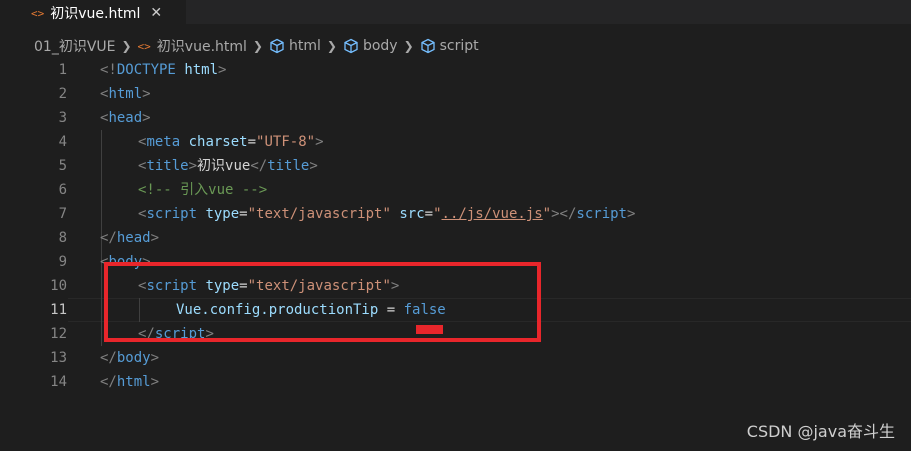 This screenshot has width=911, height=451. Describe the element at coordinates (412, 214) in the screenshot. I see `token: src` at that location.